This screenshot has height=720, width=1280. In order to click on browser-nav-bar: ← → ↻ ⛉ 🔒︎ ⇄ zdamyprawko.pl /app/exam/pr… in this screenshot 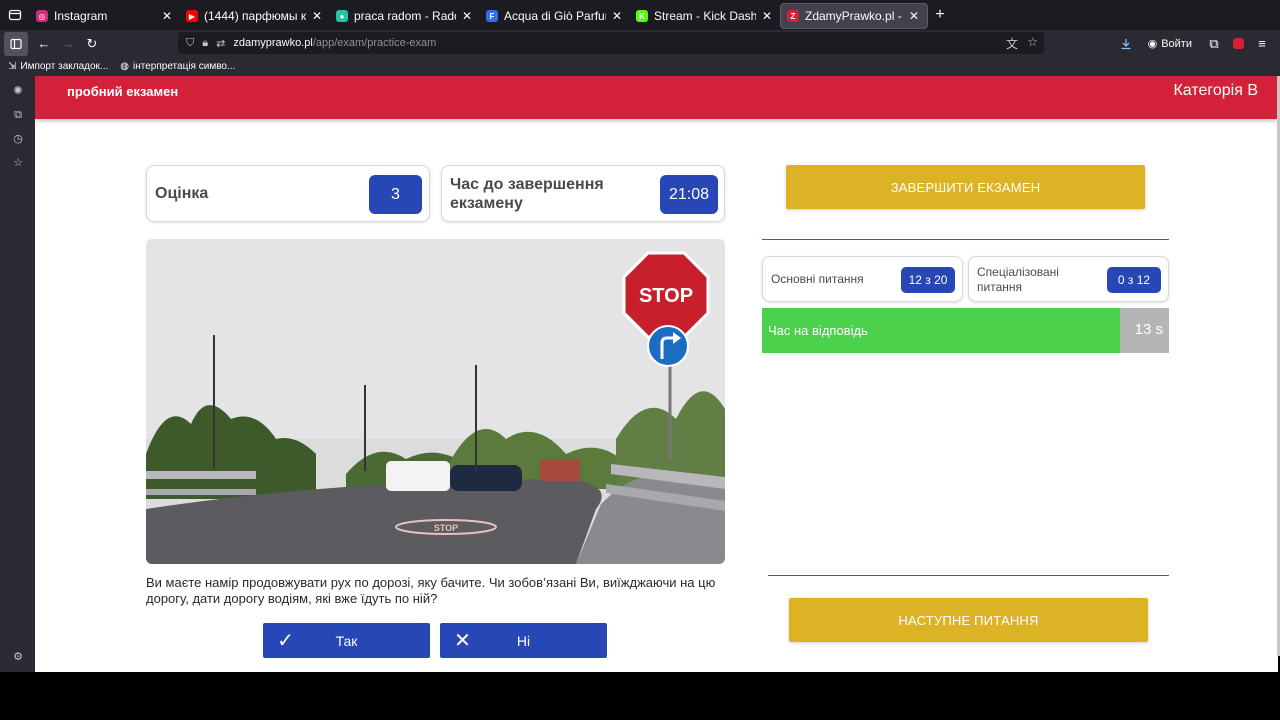, I will do `click(640, 43)`.